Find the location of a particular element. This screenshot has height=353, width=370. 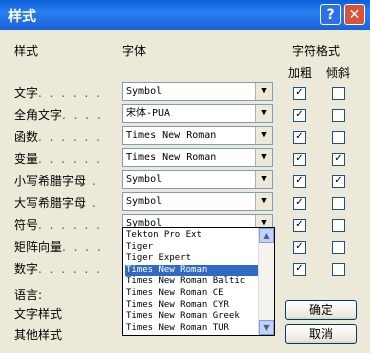

font-option: Times New Roman CE is located at coordinates (192, 293).